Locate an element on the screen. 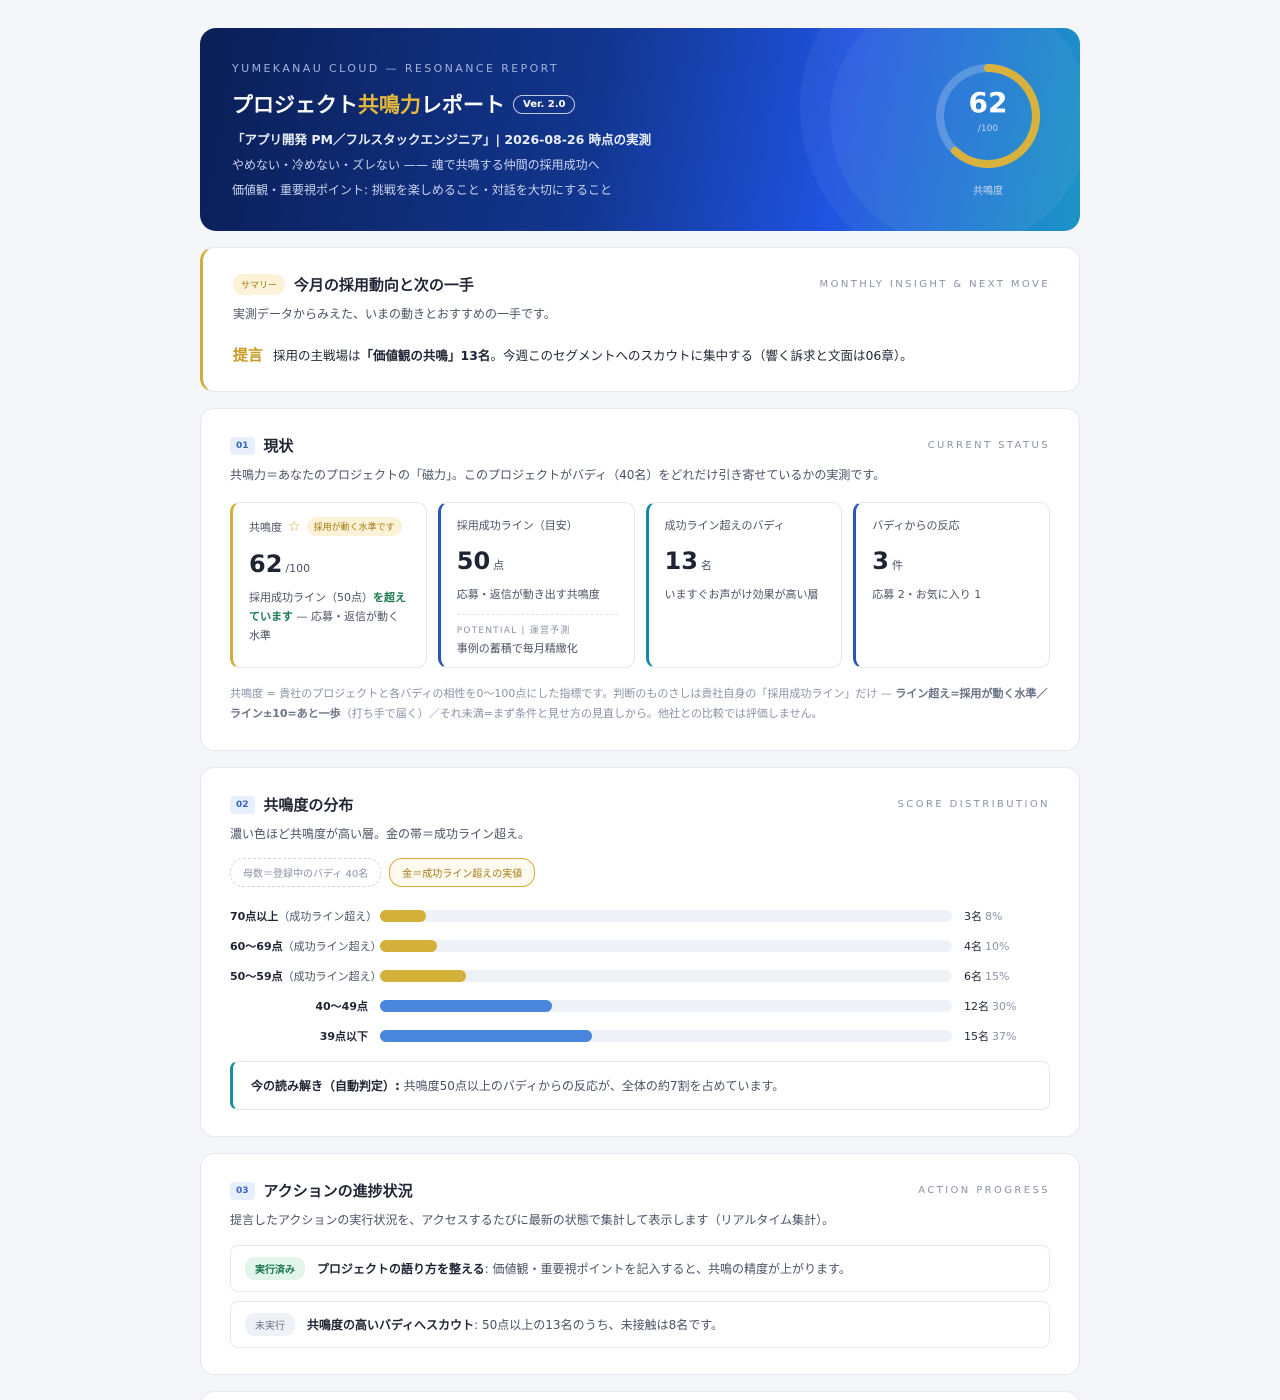  bar-percent: 30% is located at coordinates (1004, 1006).